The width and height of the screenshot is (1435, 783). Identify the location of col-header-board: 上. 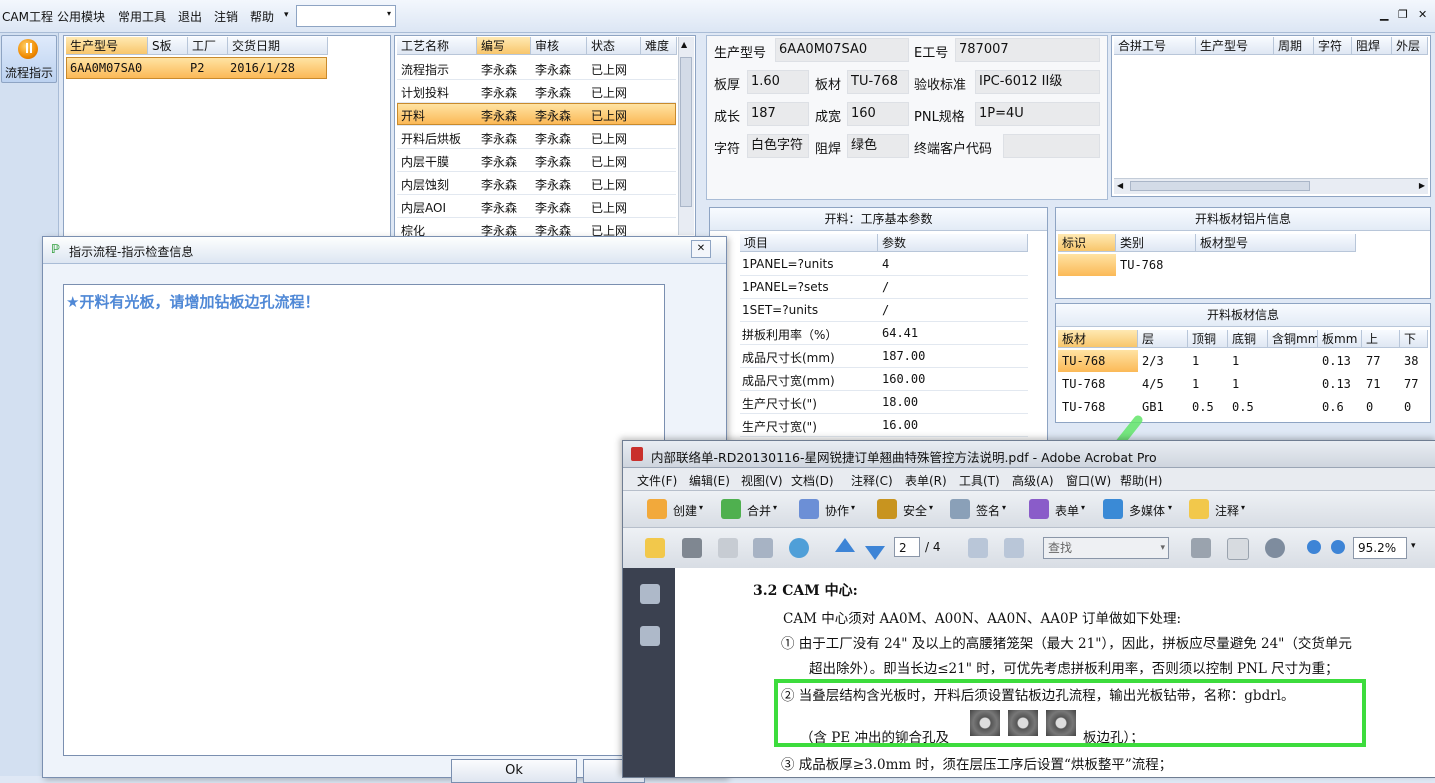
(1381, 339).